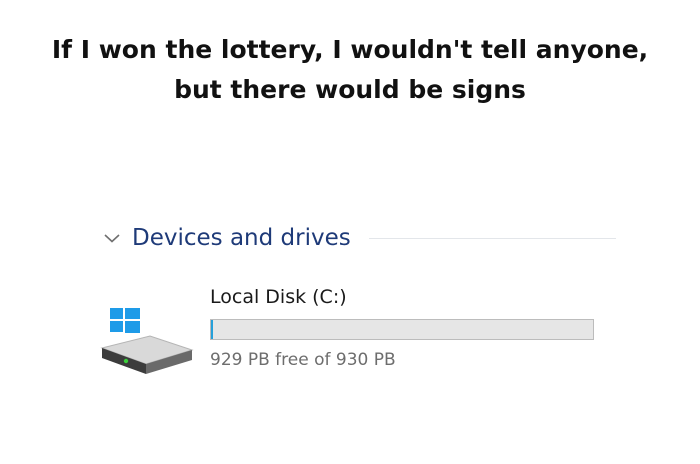  What do you see at coordinates (112, 238) in the screenshot?
I see `chevron-down-icon` at bounding box center [112, 238].